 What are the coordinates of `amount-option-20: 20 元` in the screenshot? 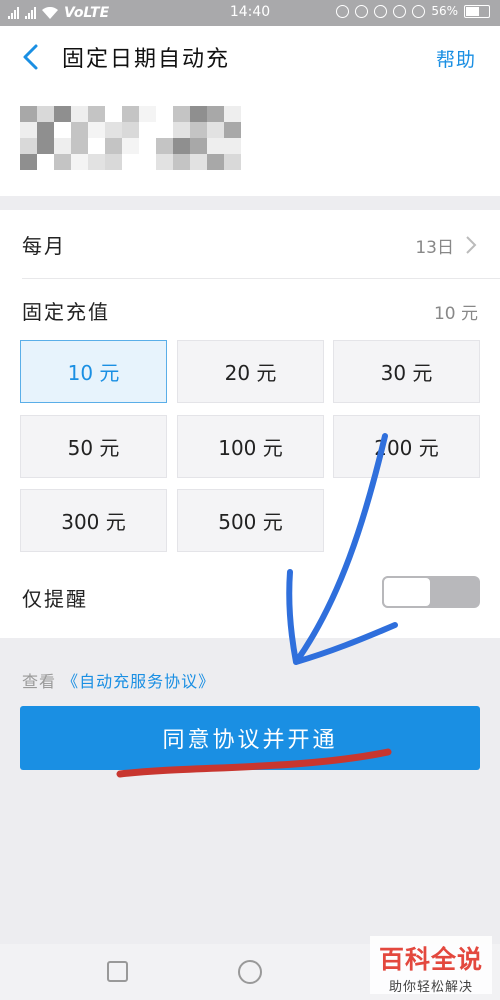 It's located at (250, 371).